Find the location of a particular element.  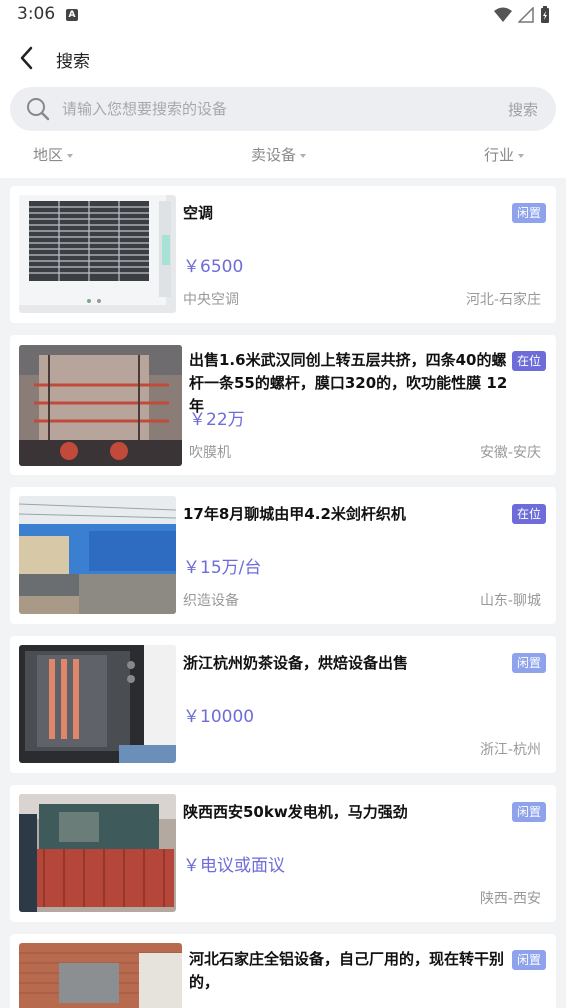

back-button is located at coordinates (27, 58).